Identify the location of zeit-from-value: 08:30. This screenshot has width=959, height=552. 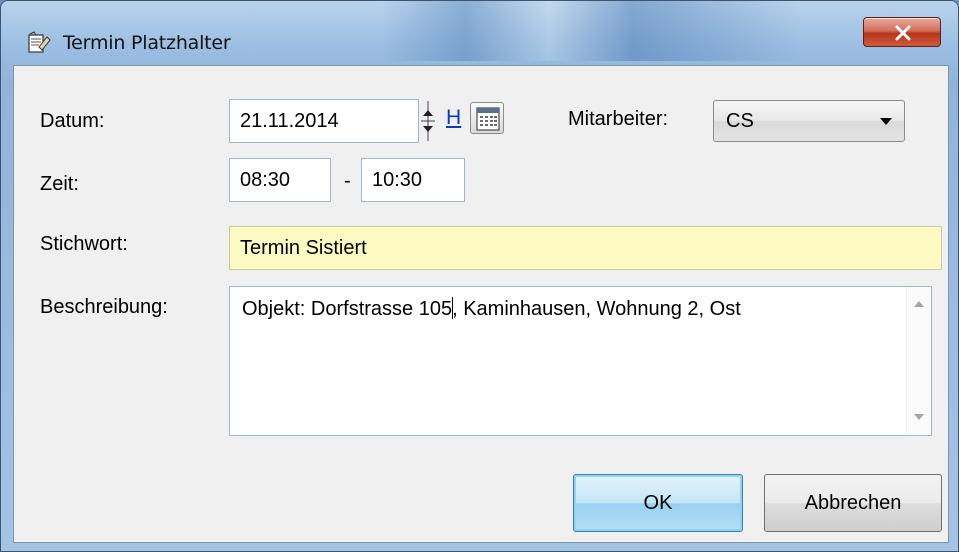
(265, 179).